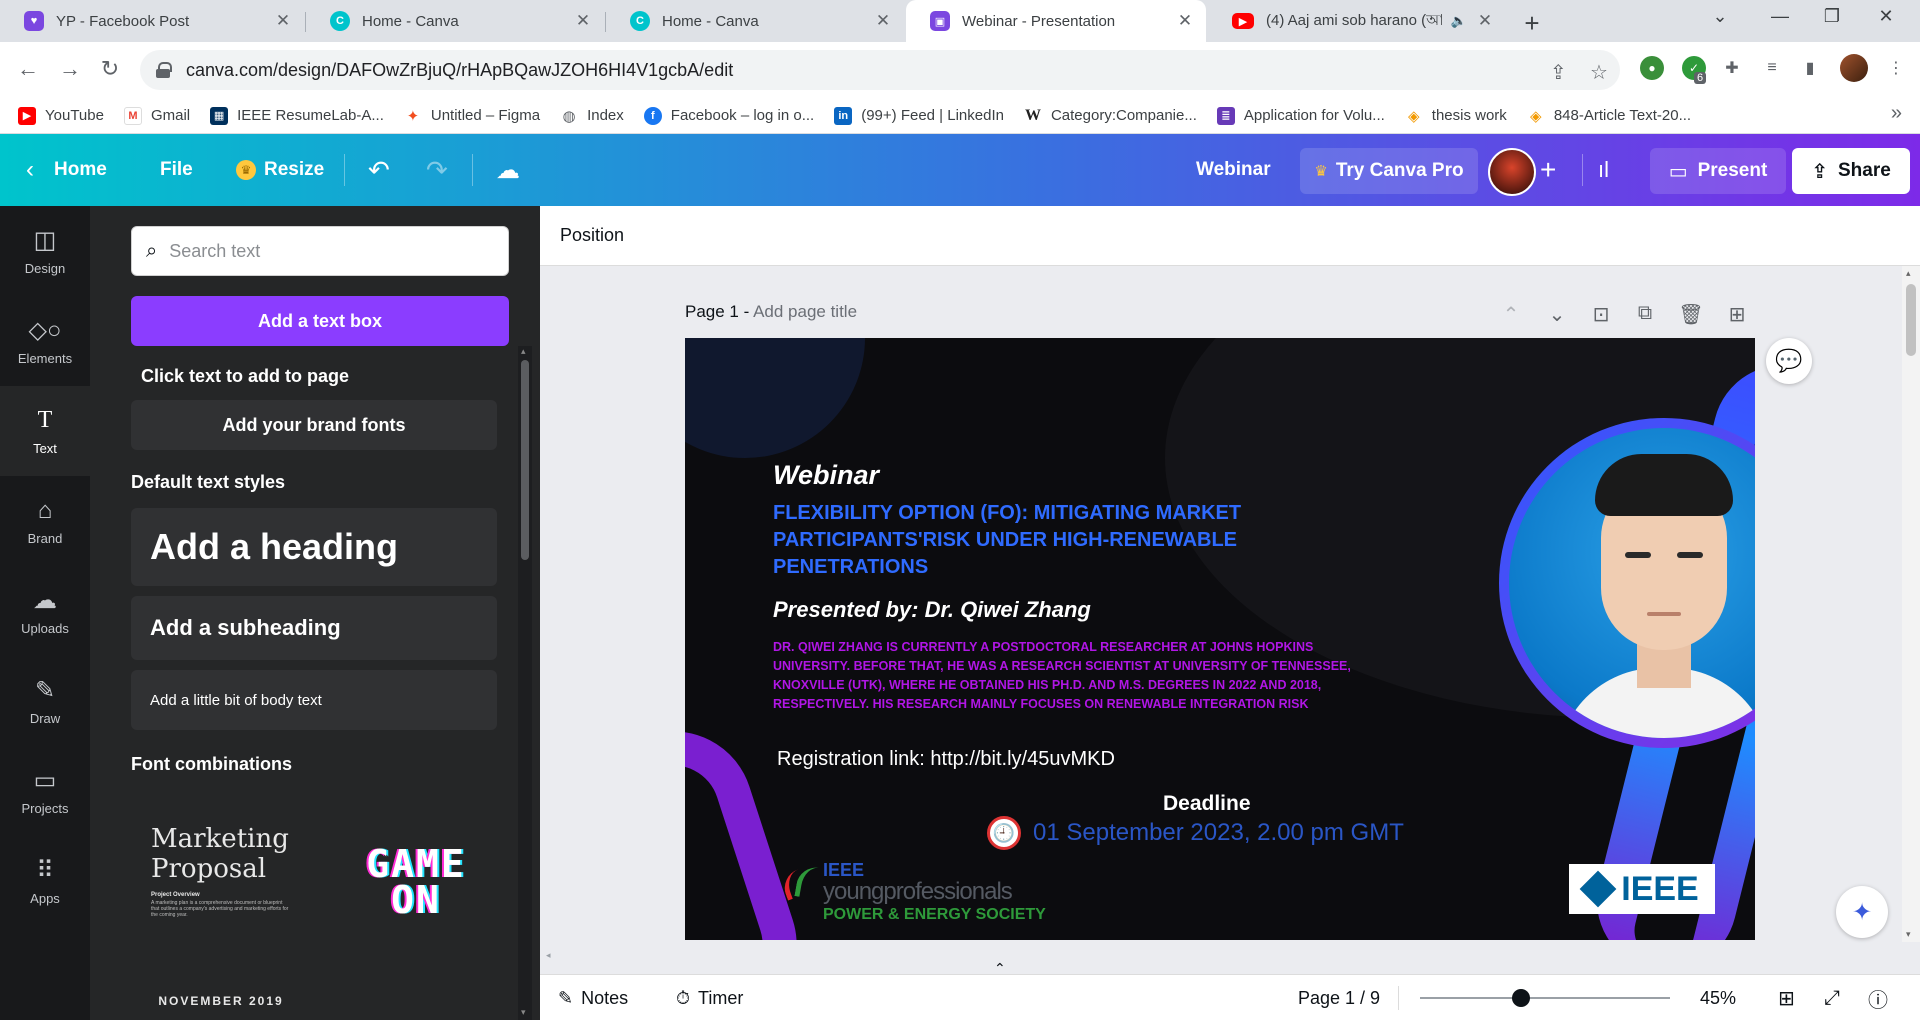 This screenshot has width=1920, height=1020. Describe the element at coordinates (1732, 68) in the screenshot. I see `puzzle-extensions-icon: ✚` at that location.